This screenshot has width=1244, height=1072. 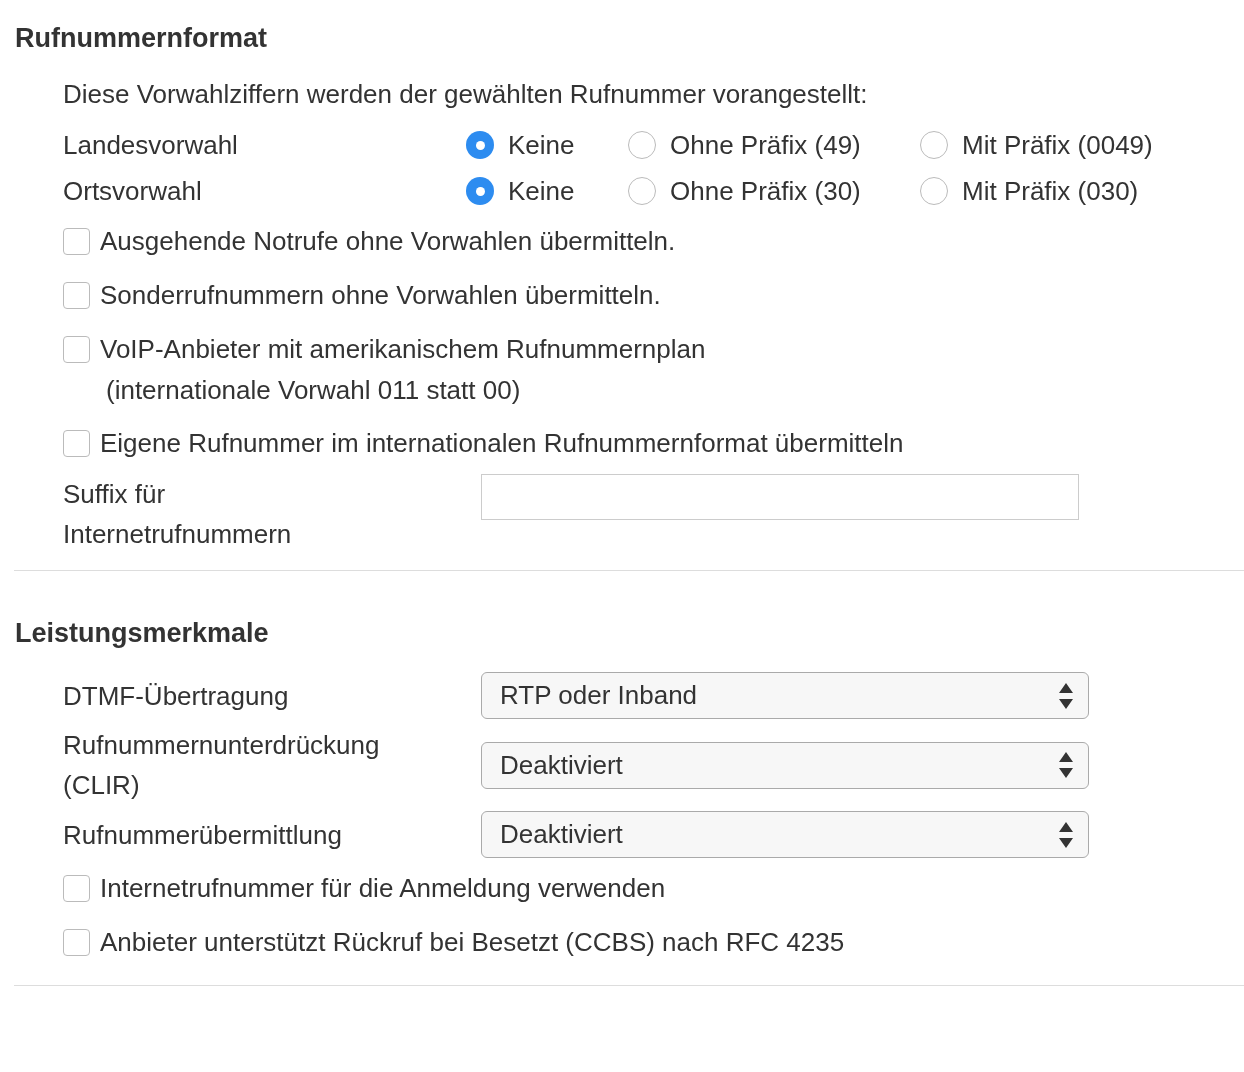 What do you see at coordinates (151, 145) in the screenshot?
I see `field-label: Landesvorwahl` at bounding box center [151, 145].